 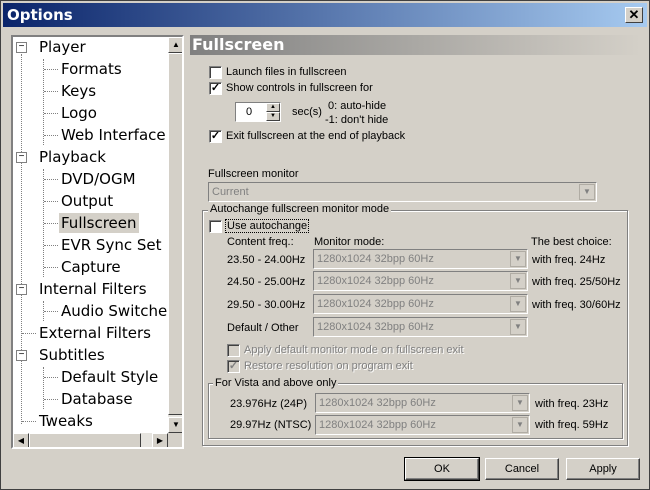 I want to click on show-controls-label: Show controls in fullscreen for, so click(x=299, y=88).